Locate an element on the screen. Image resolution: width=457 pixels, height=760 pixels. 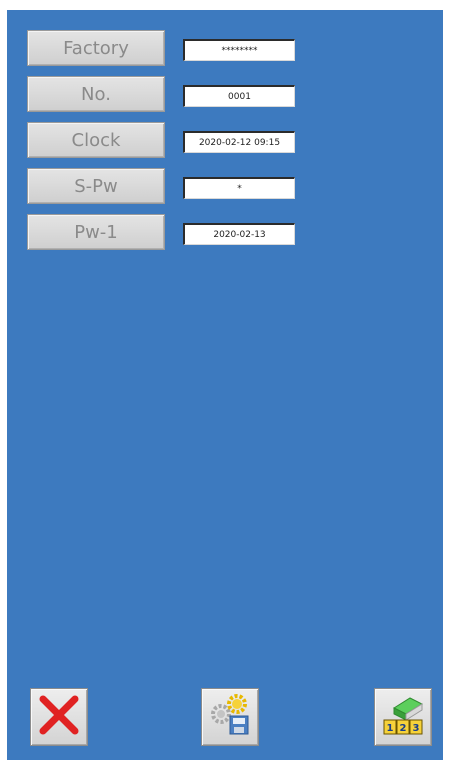
setting-row-clock: Clock 2020-02-12 09:15 is located at coordinates (162, 141).